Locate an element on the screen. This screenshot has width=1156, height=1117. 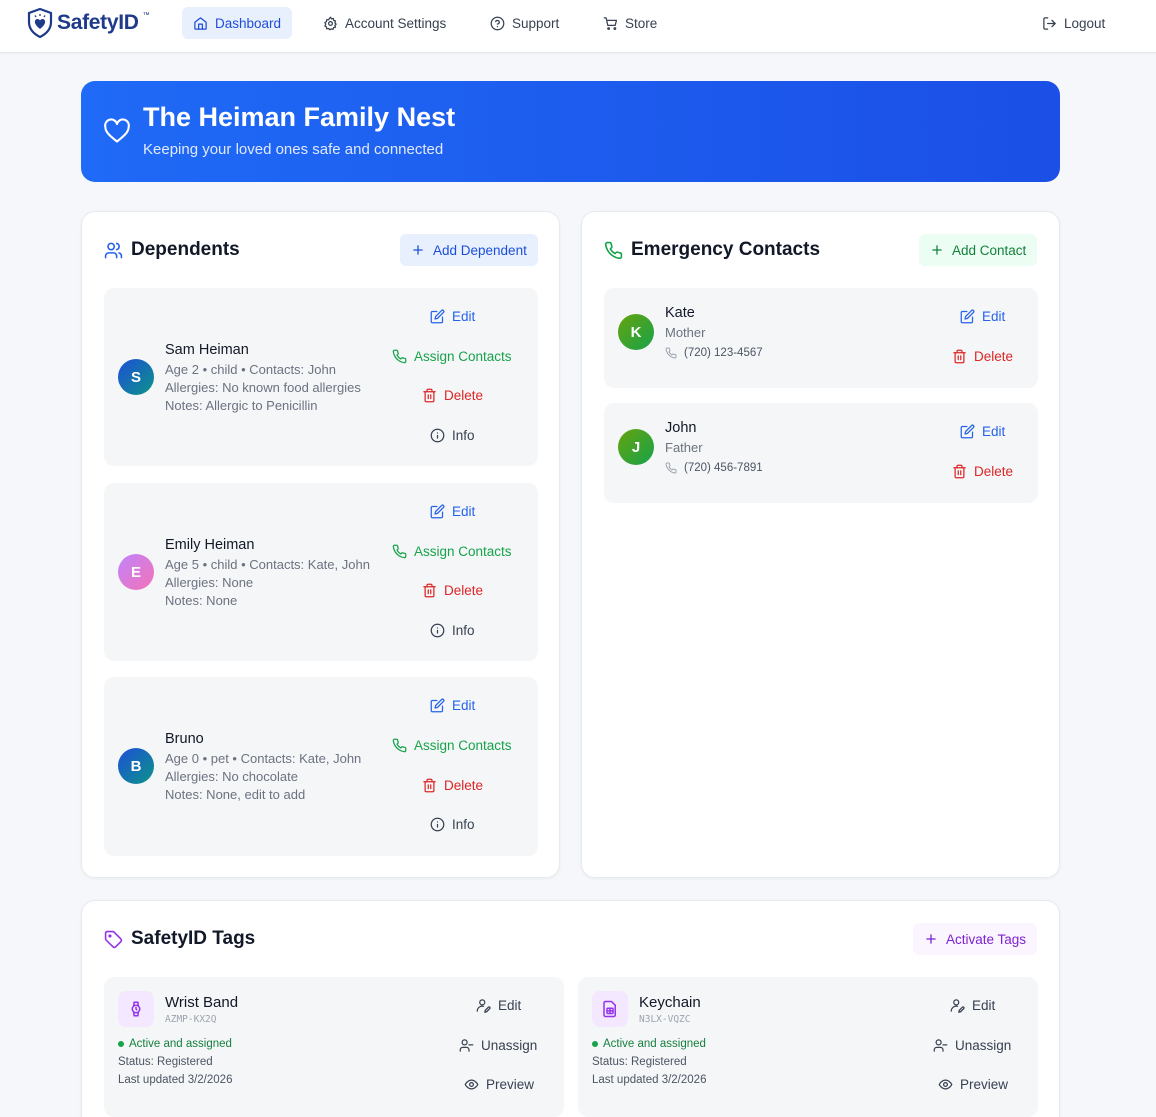
tag-name: Wrist Band is located at coordinates (202, 1002).